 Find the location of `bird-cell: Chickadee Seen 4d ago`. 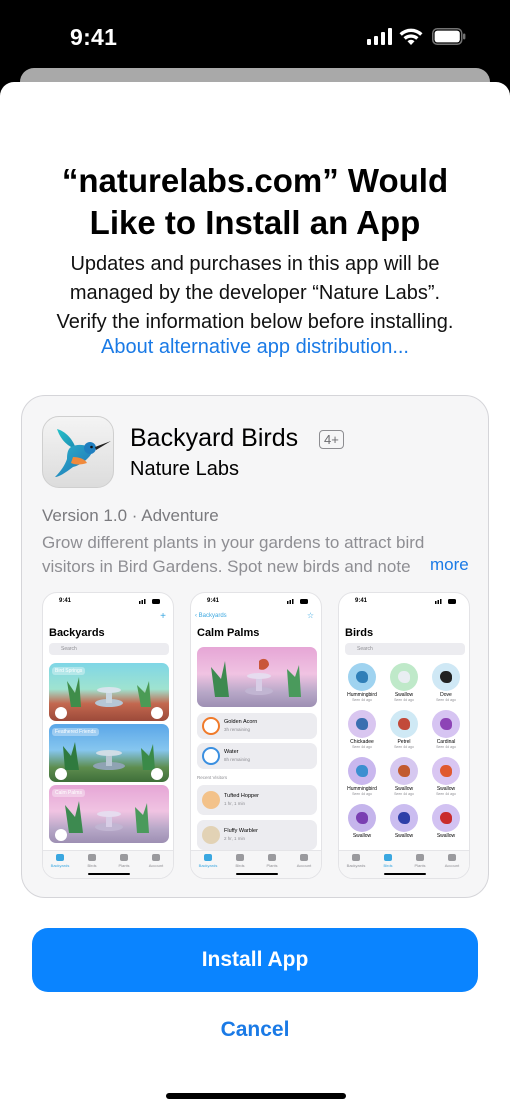

bird-cell: Chickadee Seen 4d ago is located at coordinates (362, 729).